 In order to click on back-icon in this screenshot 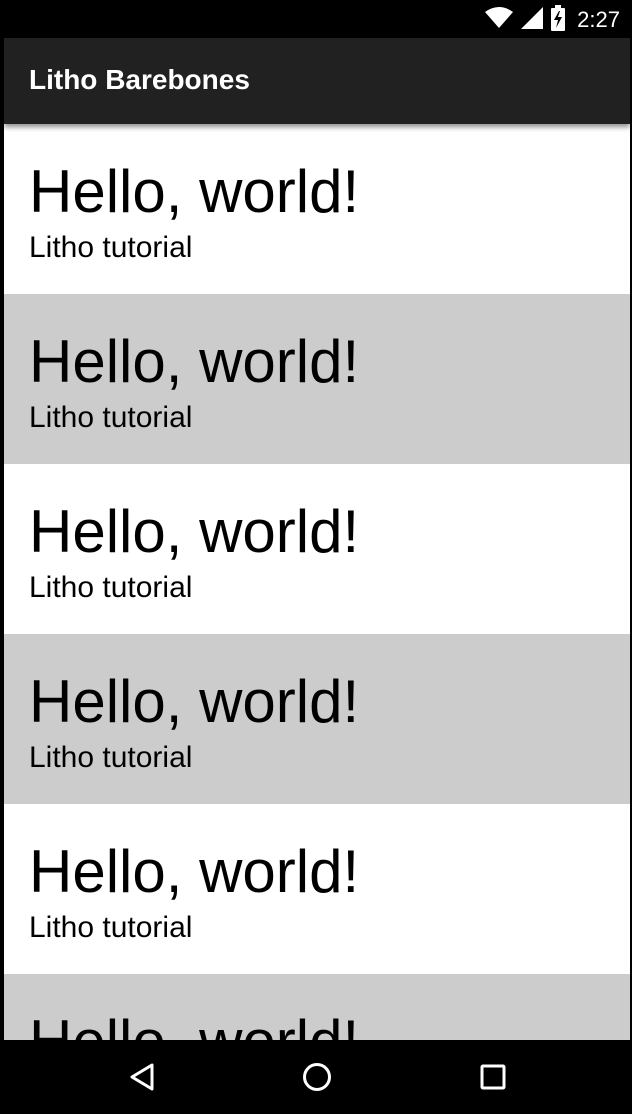, I will do `click(142, 1077)`.